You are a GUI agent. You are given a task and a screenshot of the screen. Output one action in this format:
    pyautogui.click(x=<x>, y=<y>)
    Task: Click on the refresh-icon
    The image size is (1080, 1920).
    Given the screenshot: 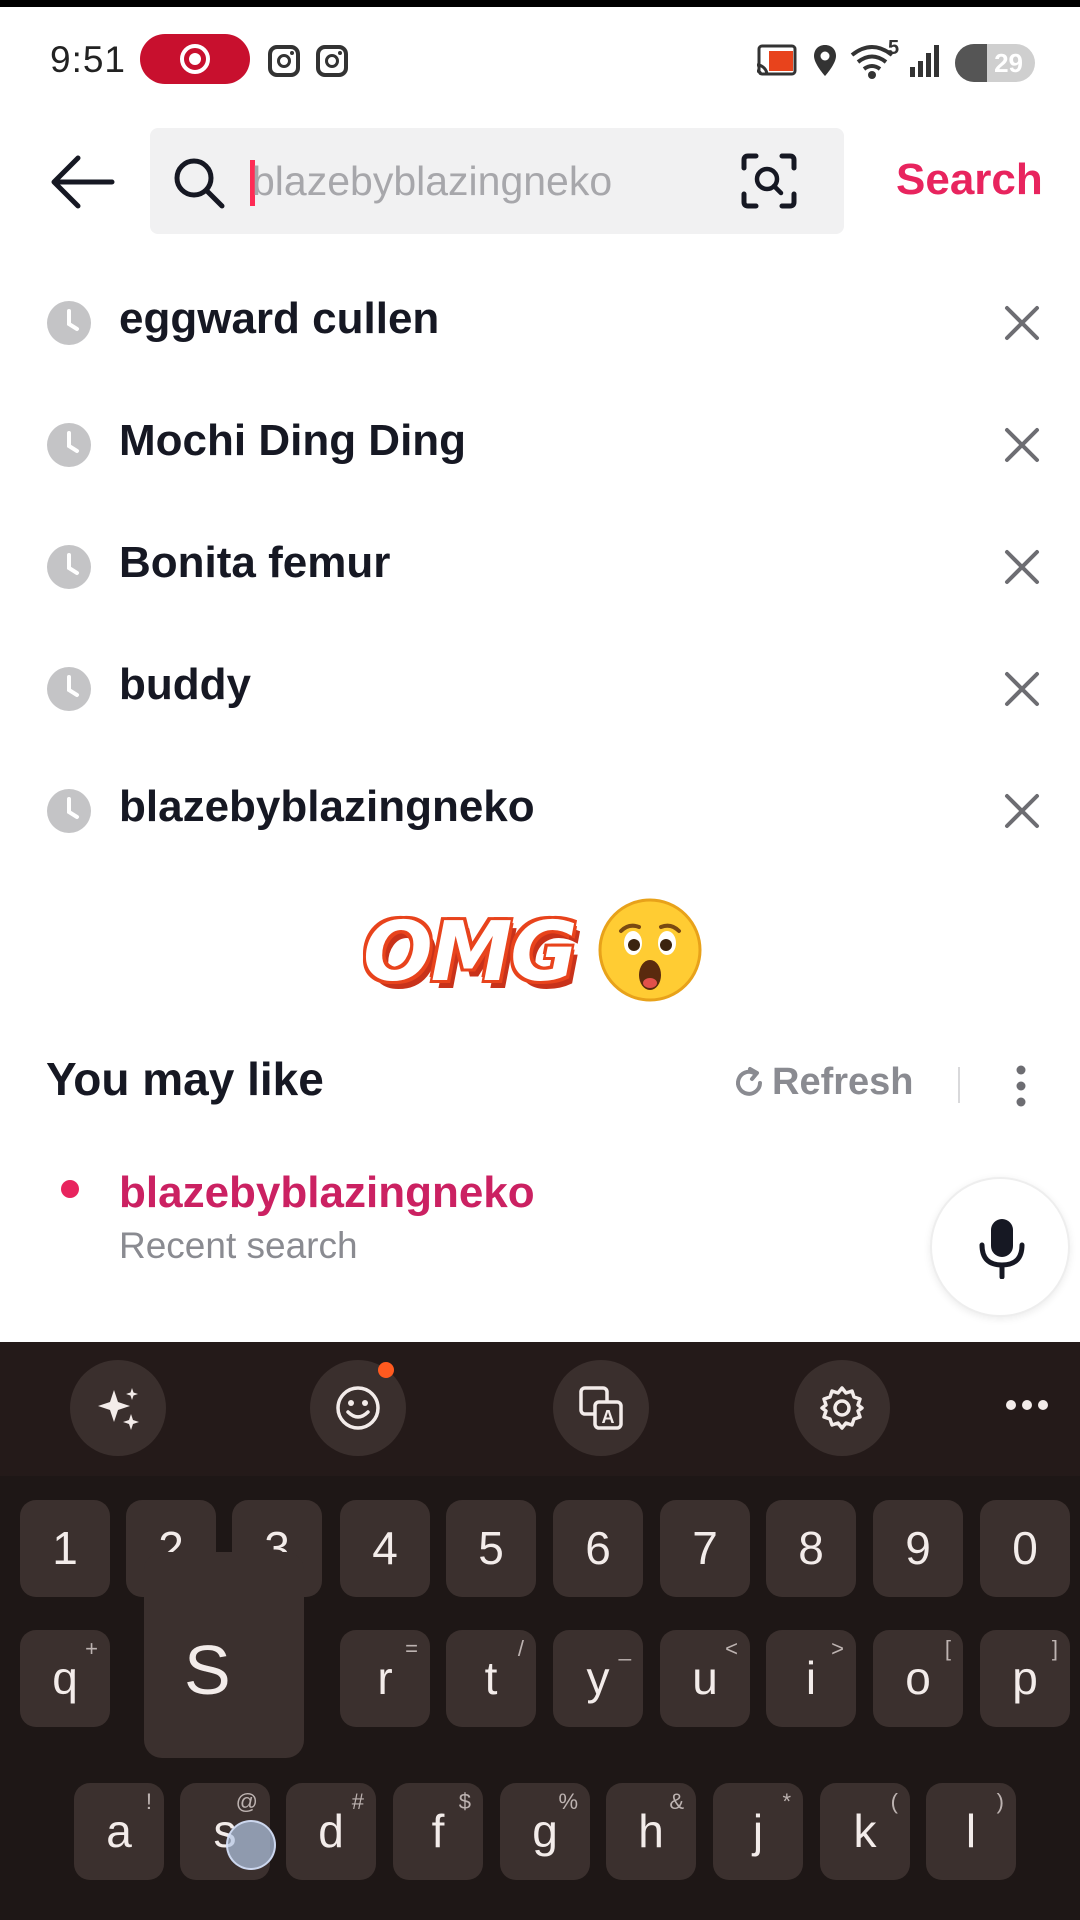 What is the action you would take?
    pyautogui.click(x=749, y=1081)
    